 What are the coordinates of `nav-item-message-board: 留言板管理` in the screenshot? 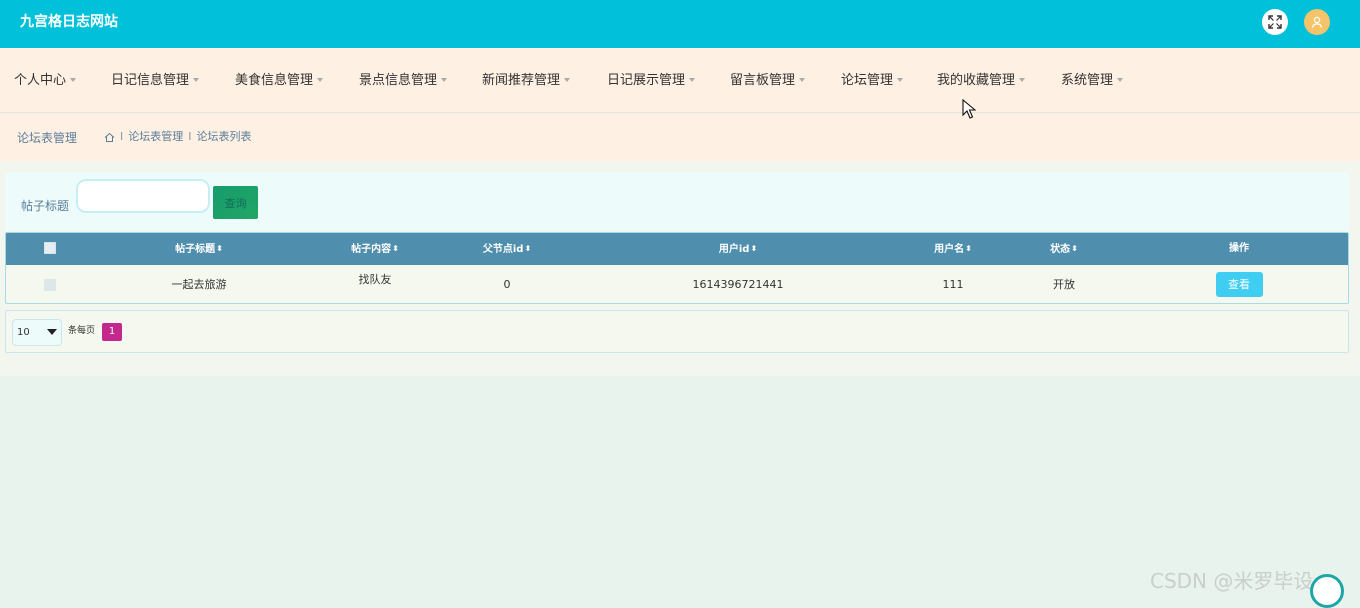 It's located at (768, 81).